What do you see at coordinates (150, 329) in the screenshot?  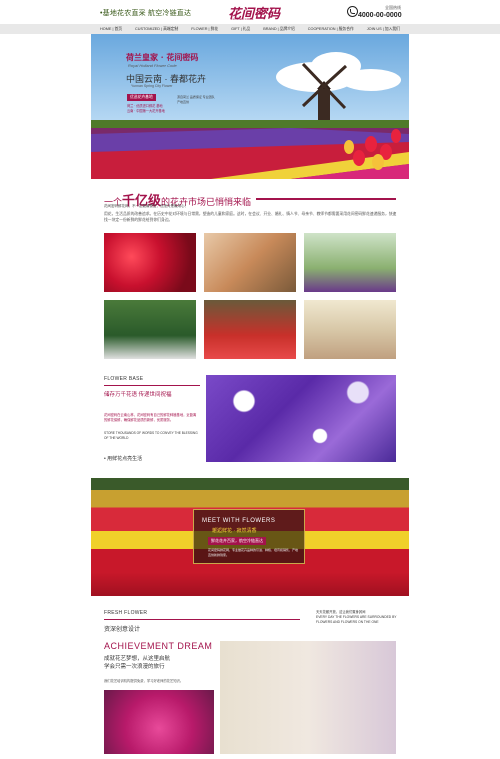 I see `photo-gardener` at bounding box center [150, 329].